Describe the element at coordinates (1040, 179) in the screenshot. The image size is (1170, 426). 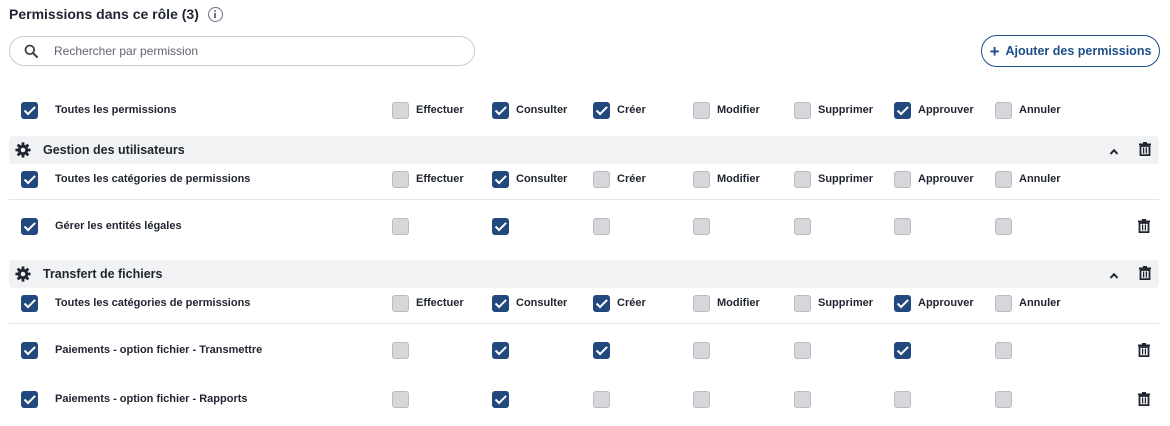
I see `group-0-all-label-6: Annuler` at that location.